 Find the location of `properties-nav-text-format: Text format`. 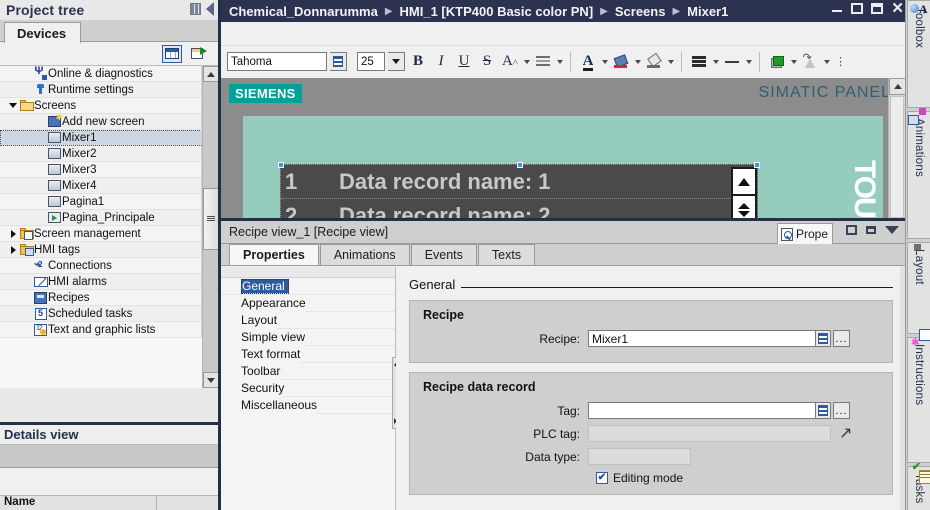

properties-nav-text-format: Text format is located at coordinates (261, 354).